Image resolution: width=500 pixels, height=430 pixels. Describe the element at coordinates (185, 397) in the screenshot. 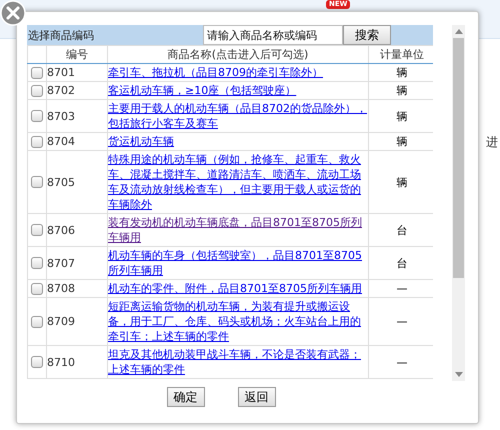

I see `dialog-button: 确定` at that location.